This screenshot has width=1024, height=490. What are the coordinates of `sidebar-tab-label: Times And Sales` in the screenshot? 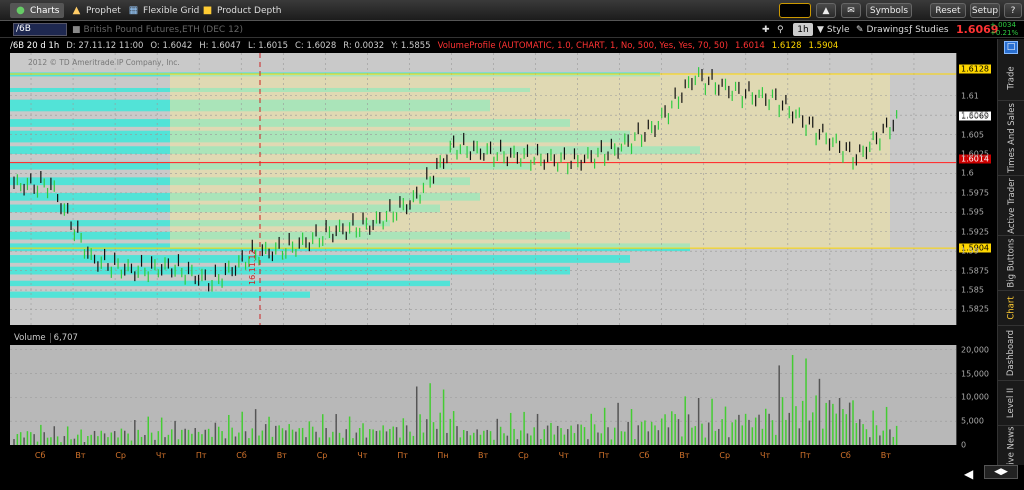 It's located at (1011, 138).